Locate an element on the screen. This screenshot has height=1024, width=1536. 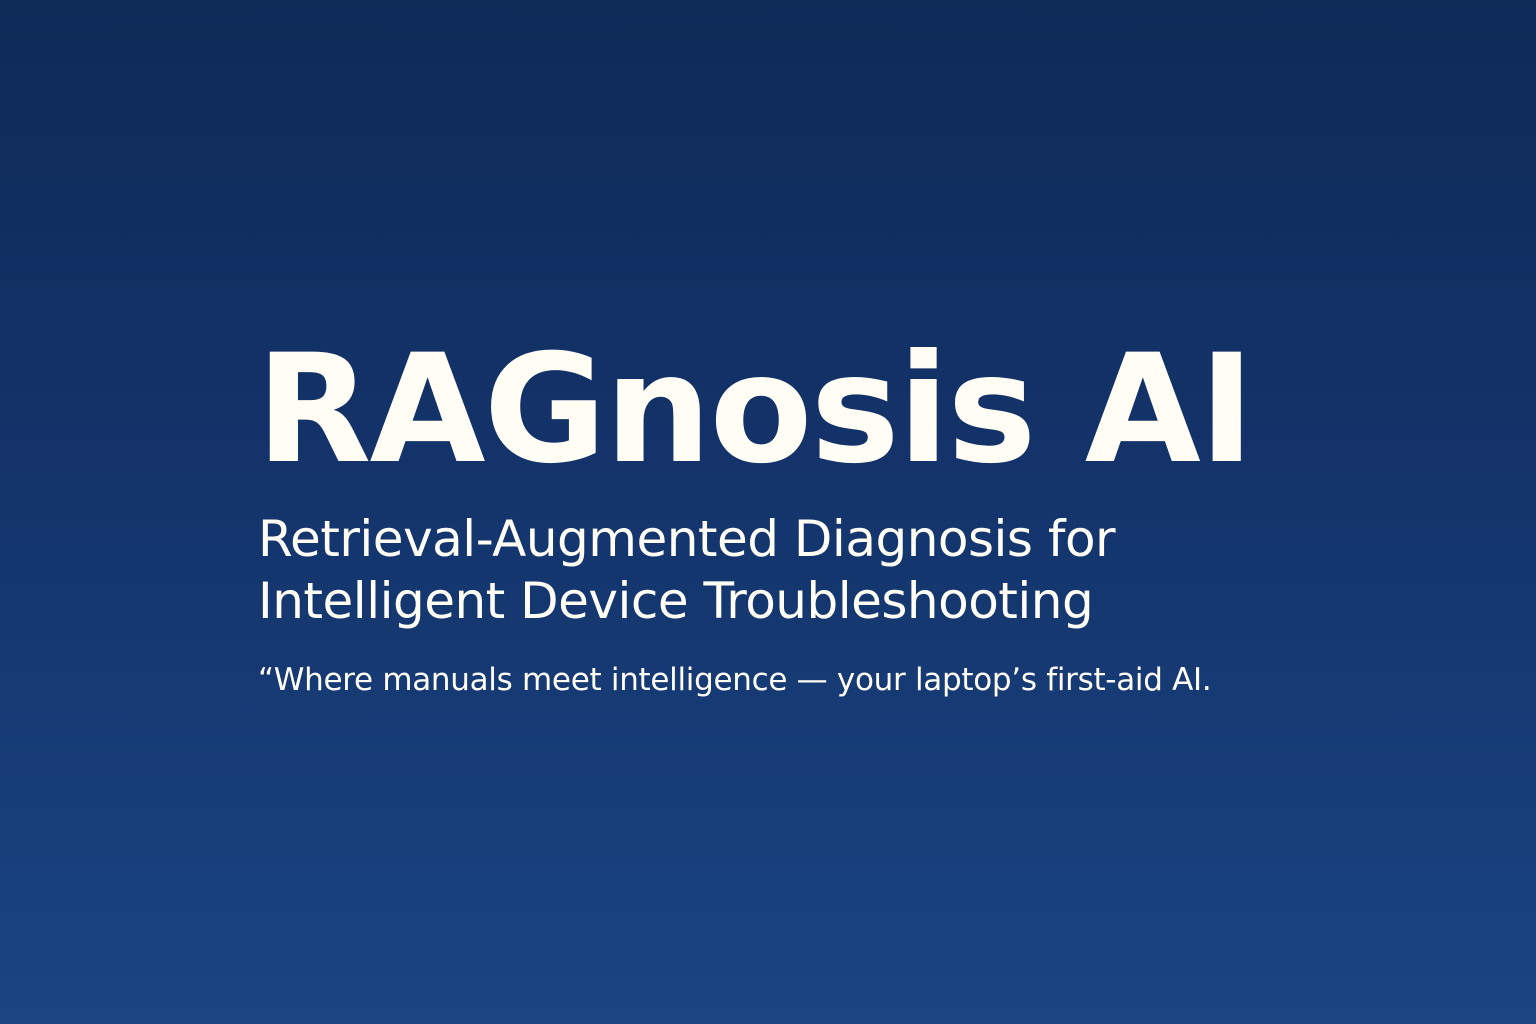
hero-subtitle-line-1: Retrieval-Augmented Diagnosis for is located at coordinates (687, 539).